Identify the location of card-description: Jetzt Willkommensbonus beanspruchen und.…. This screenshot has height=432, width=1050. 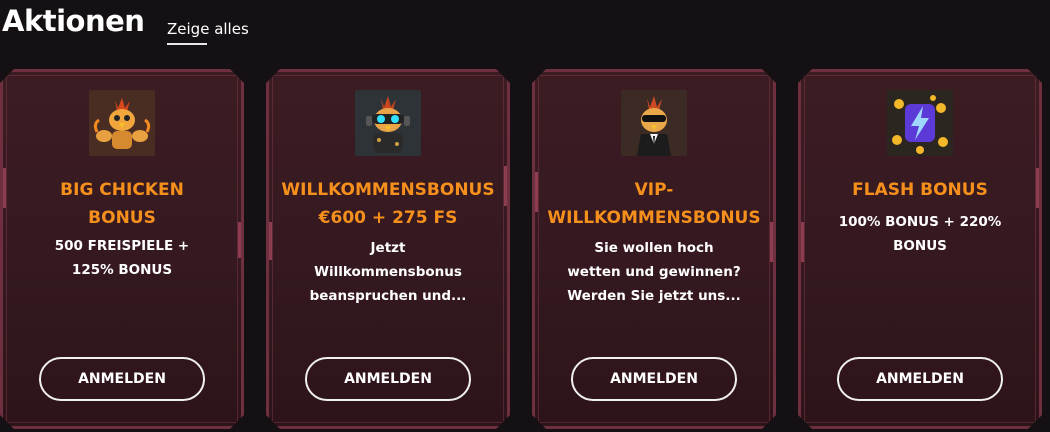
(388, 272).